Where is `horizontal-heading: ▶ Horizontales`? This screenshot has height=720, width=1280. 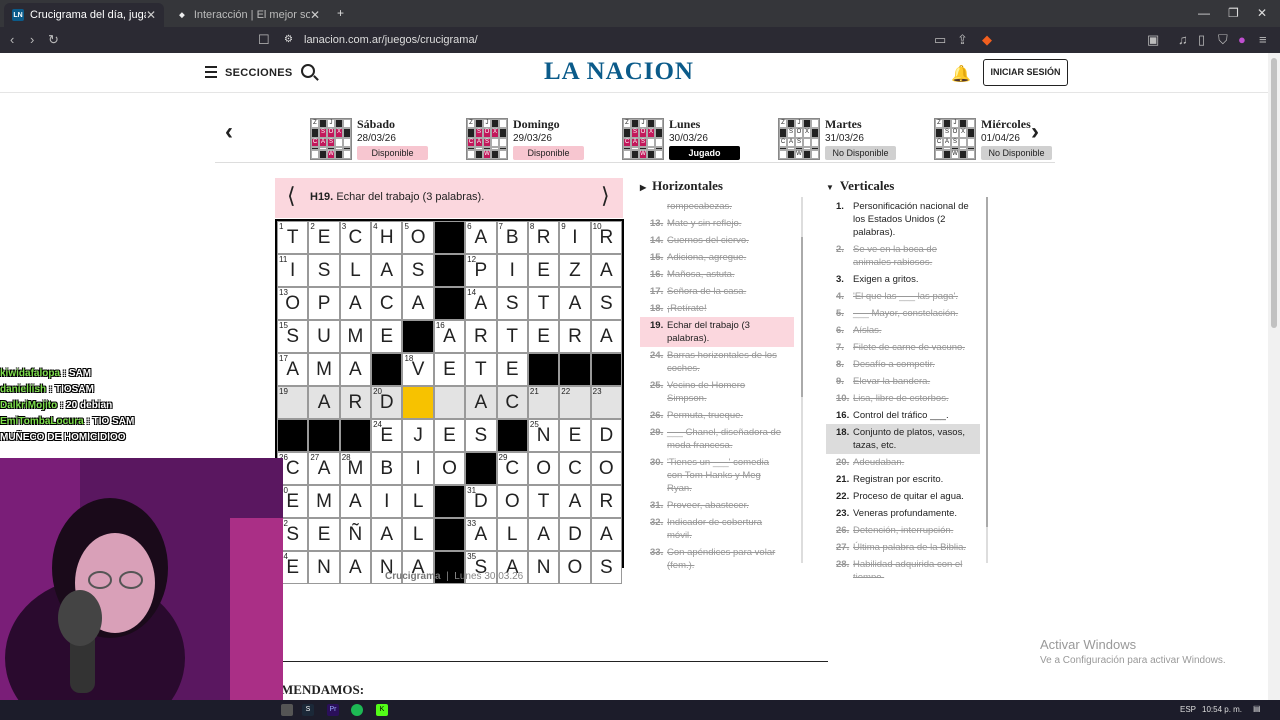
horizontal-heading: ▶ Horizontales is located at coordinates (717, 186).